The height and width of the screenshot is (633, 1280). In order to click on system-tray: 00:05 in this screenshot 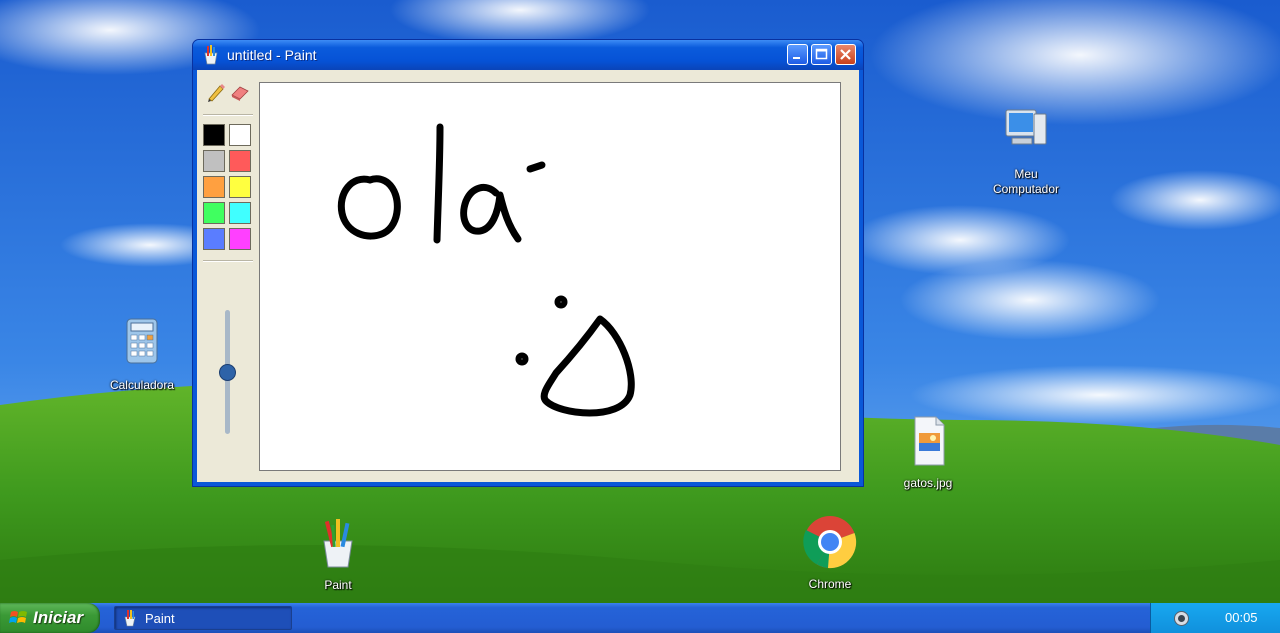, I will do `click(1215, 618)`.